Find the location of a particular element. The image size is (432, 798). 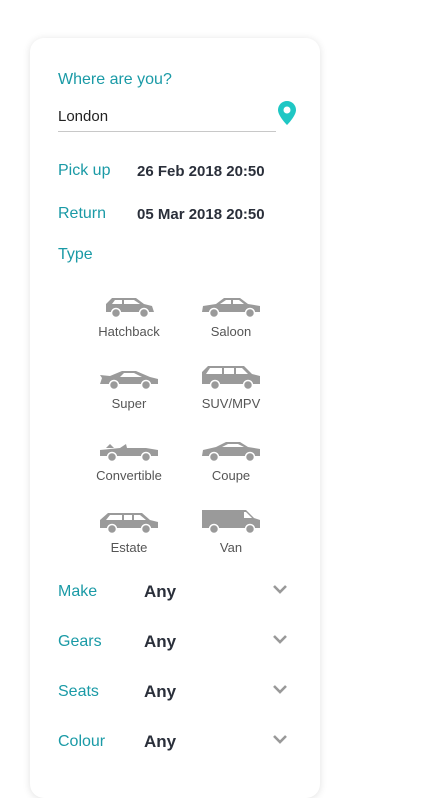

type-option-estate: Estate is located at coordinates (129, 540).